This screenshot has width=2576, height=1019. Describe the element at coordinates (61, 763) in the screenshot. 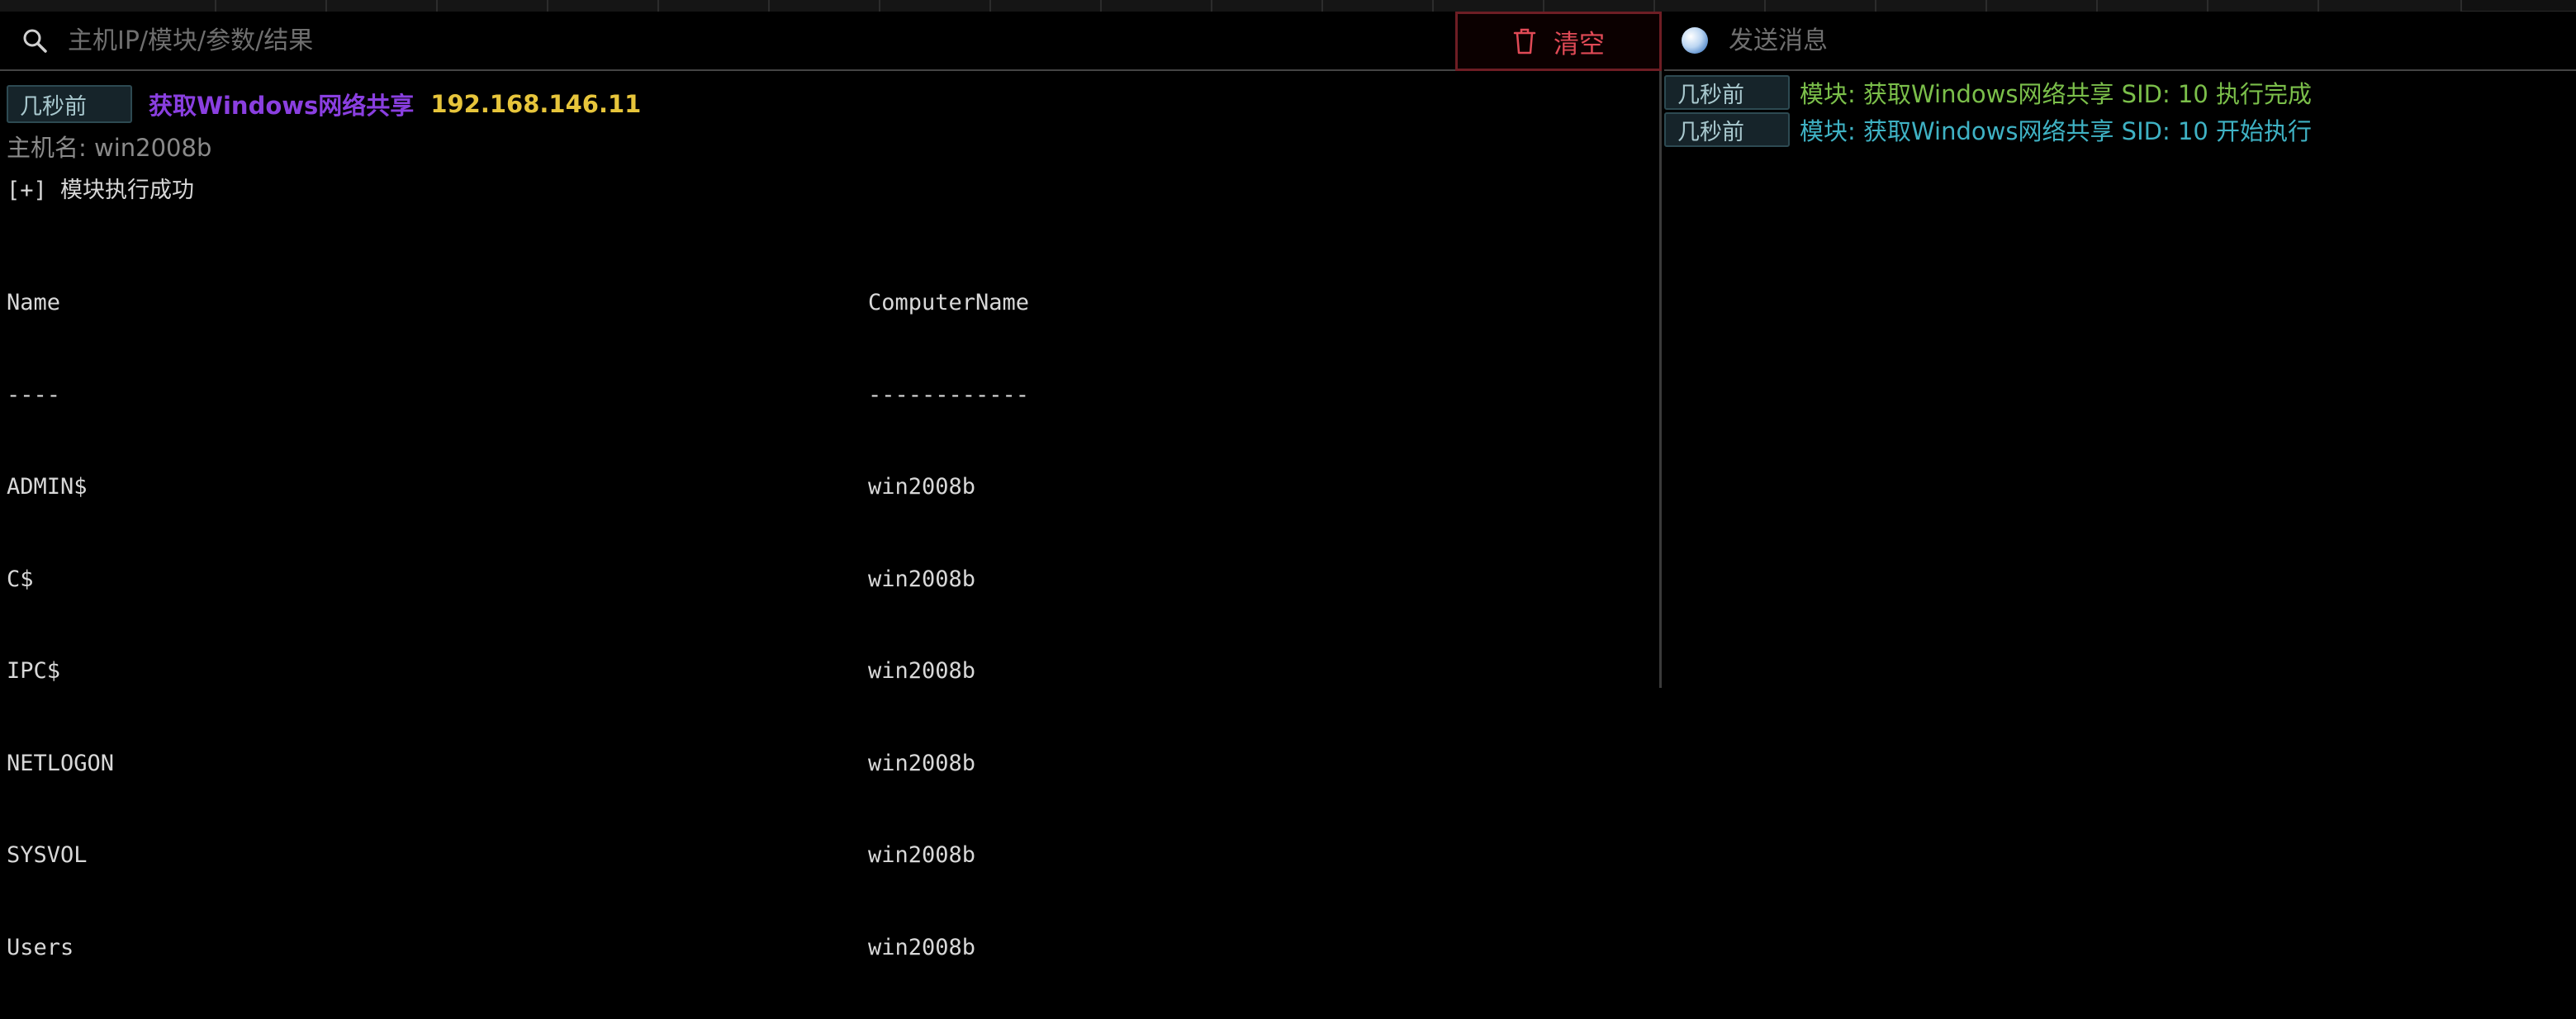

I see `share-name: NETLOGON` at that location.